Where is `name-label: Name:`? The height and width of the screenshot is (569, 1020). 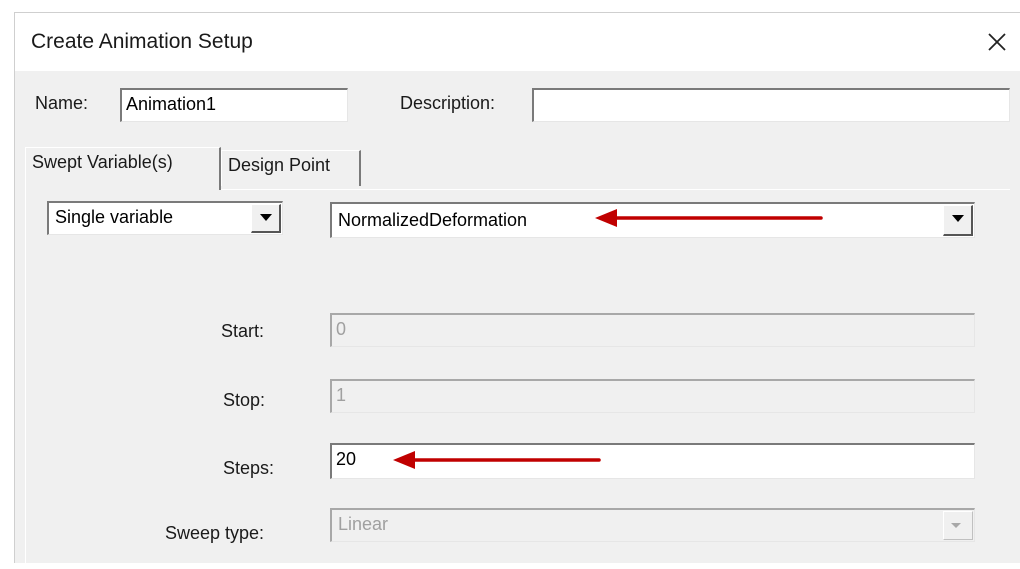 name-label: Name: is located at coordinates (62, 103).